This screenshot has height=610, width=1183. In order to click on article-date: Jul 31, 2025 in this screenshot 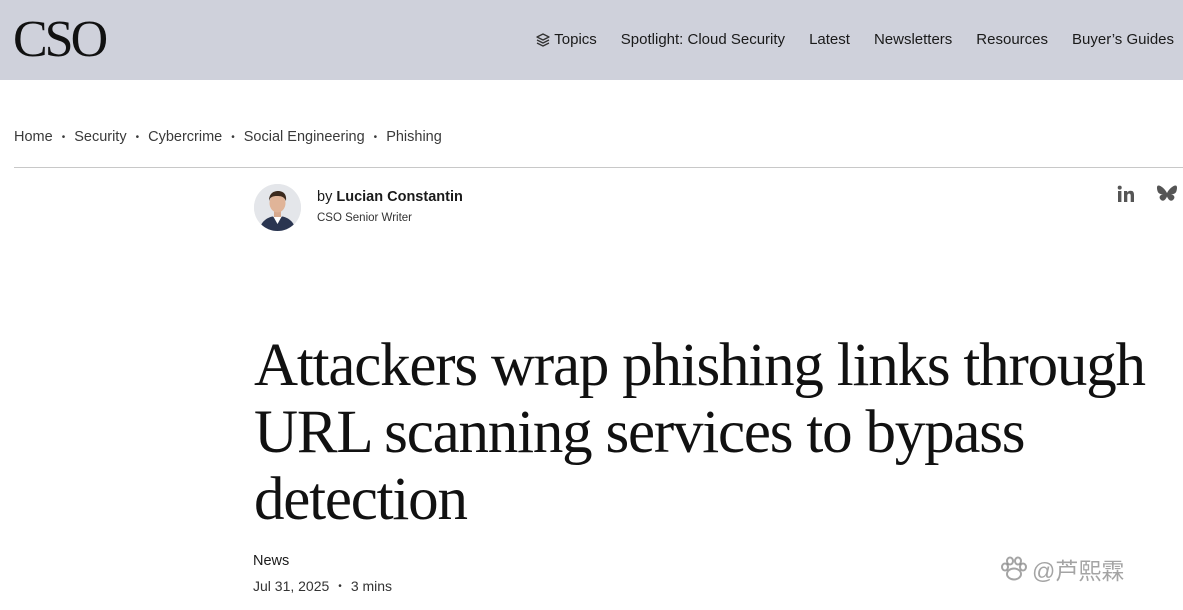, I will do `click(291, 586)`.